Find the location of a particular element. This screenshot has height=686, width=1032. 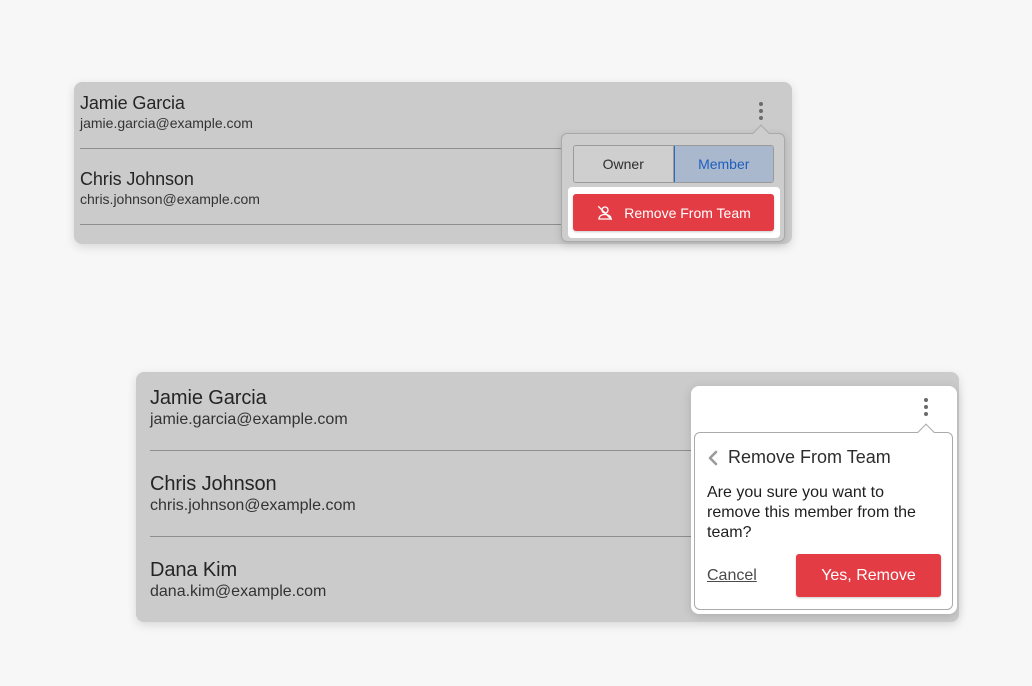

yes-remove-button: Yes, Remove is located at coordinates (868, 575).